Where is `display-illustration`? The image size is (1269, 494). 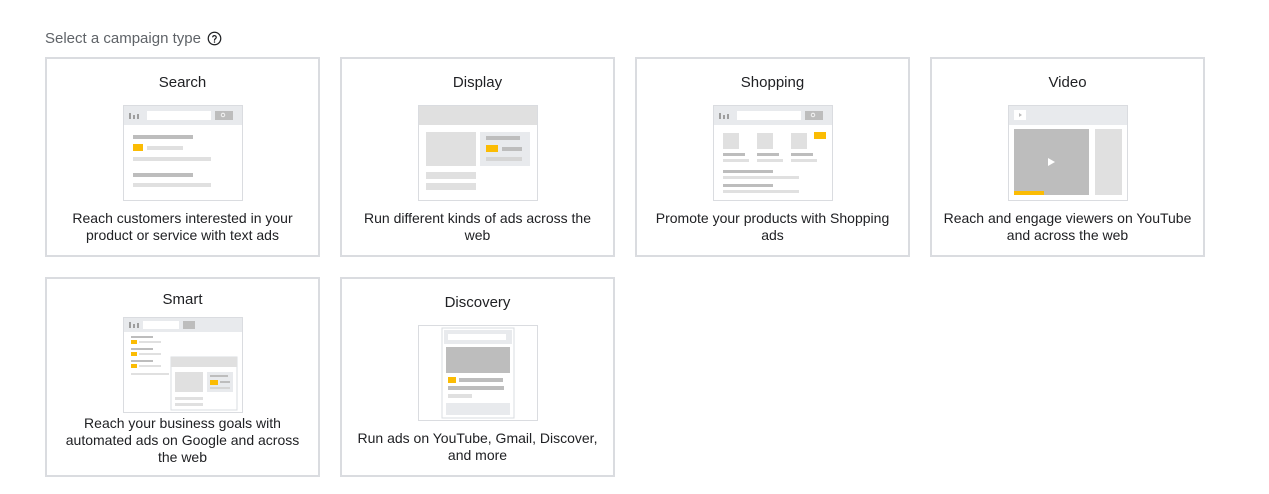
display-illustration is located at coordinates (477, 153).